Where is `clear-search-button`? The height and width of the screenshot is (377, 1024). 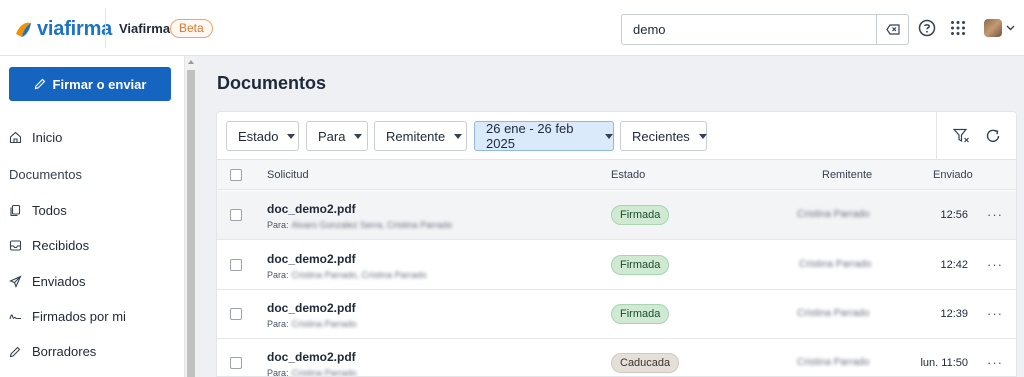 clear-search-button is located at coordinates (892, 29).